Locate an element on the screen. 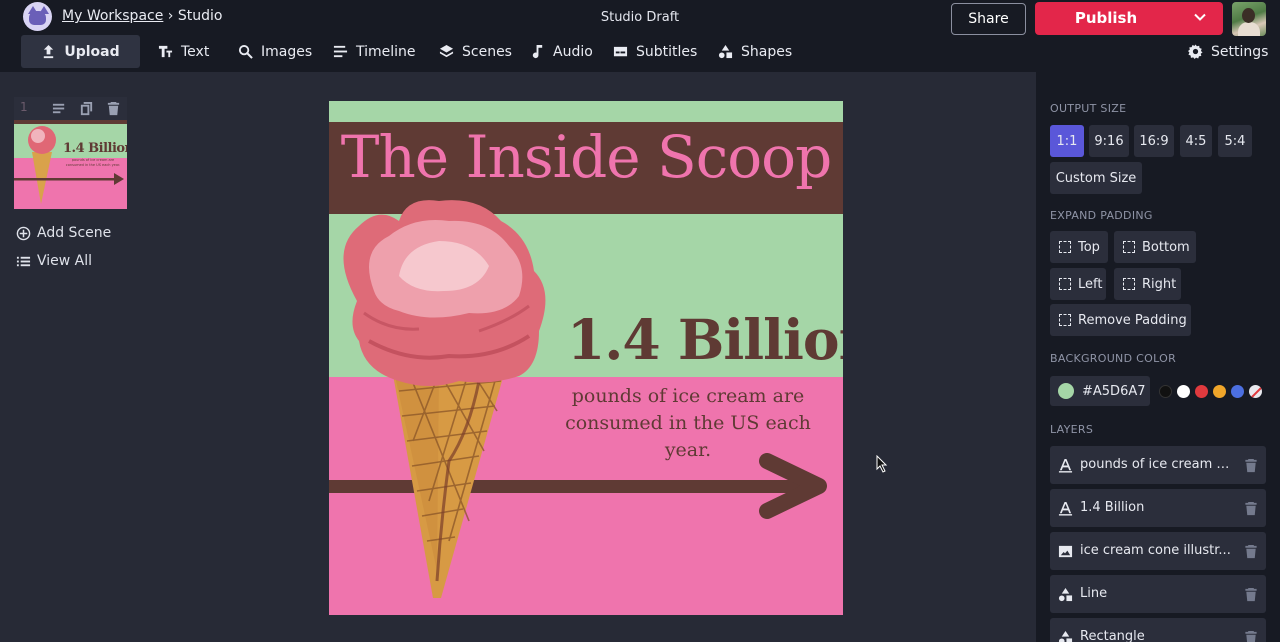 This screenshot has width=1280, height=642. text-icon is located at coordinates (165, 51).